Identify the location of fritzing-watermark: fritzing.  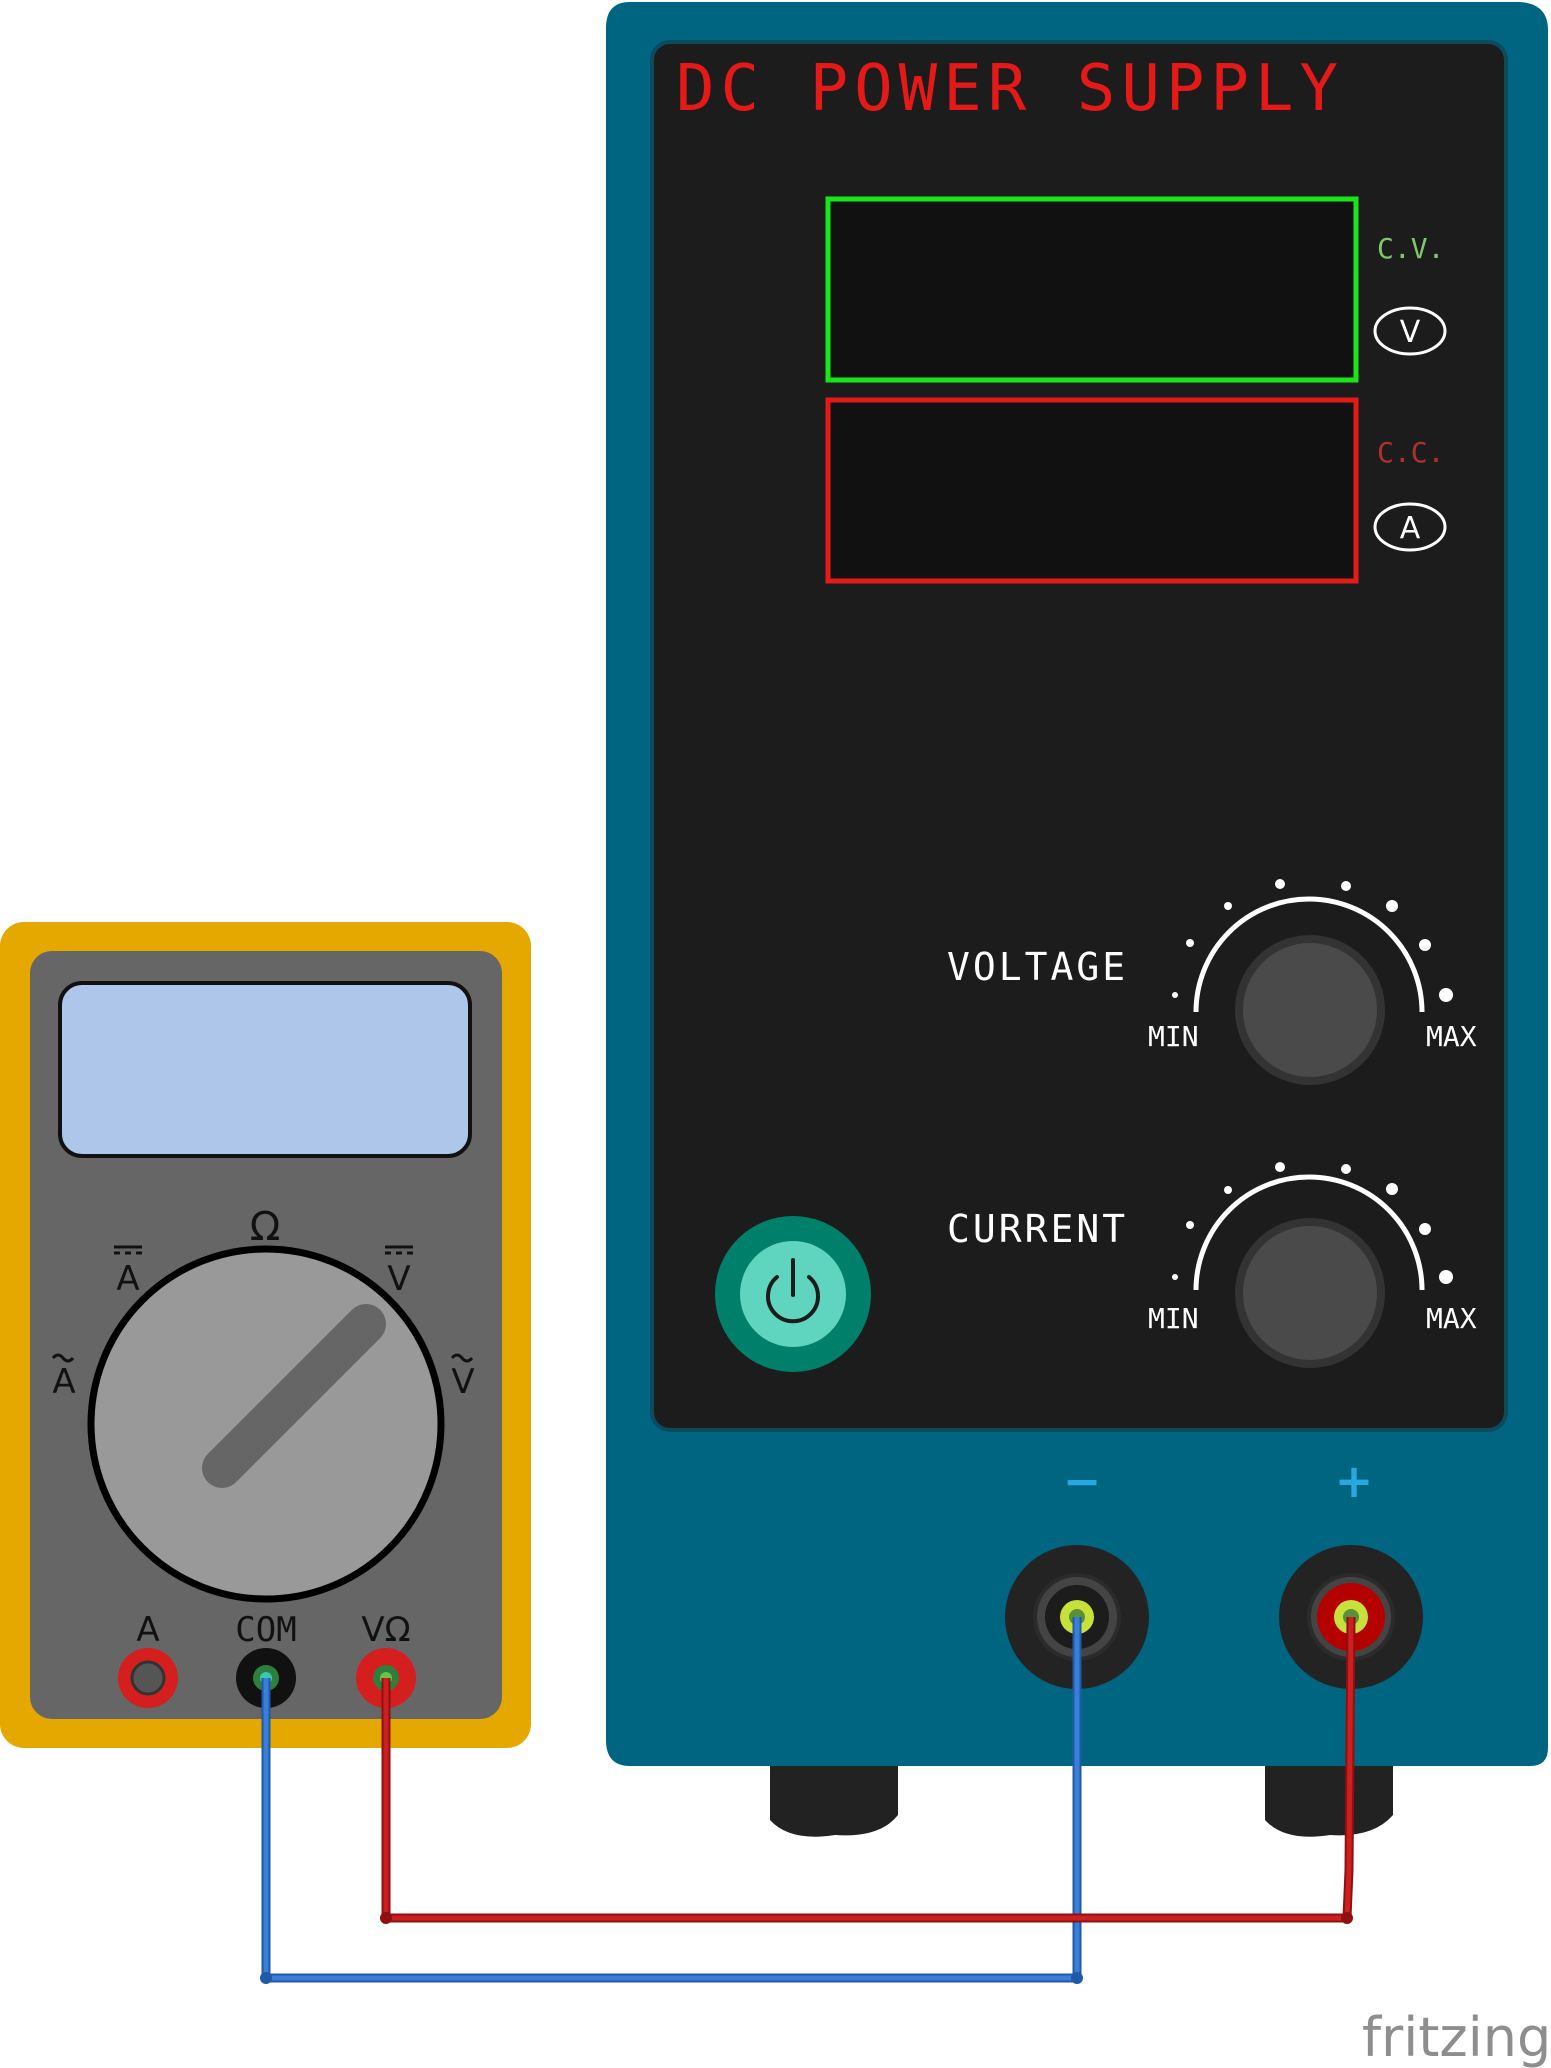
(1456, 2037).